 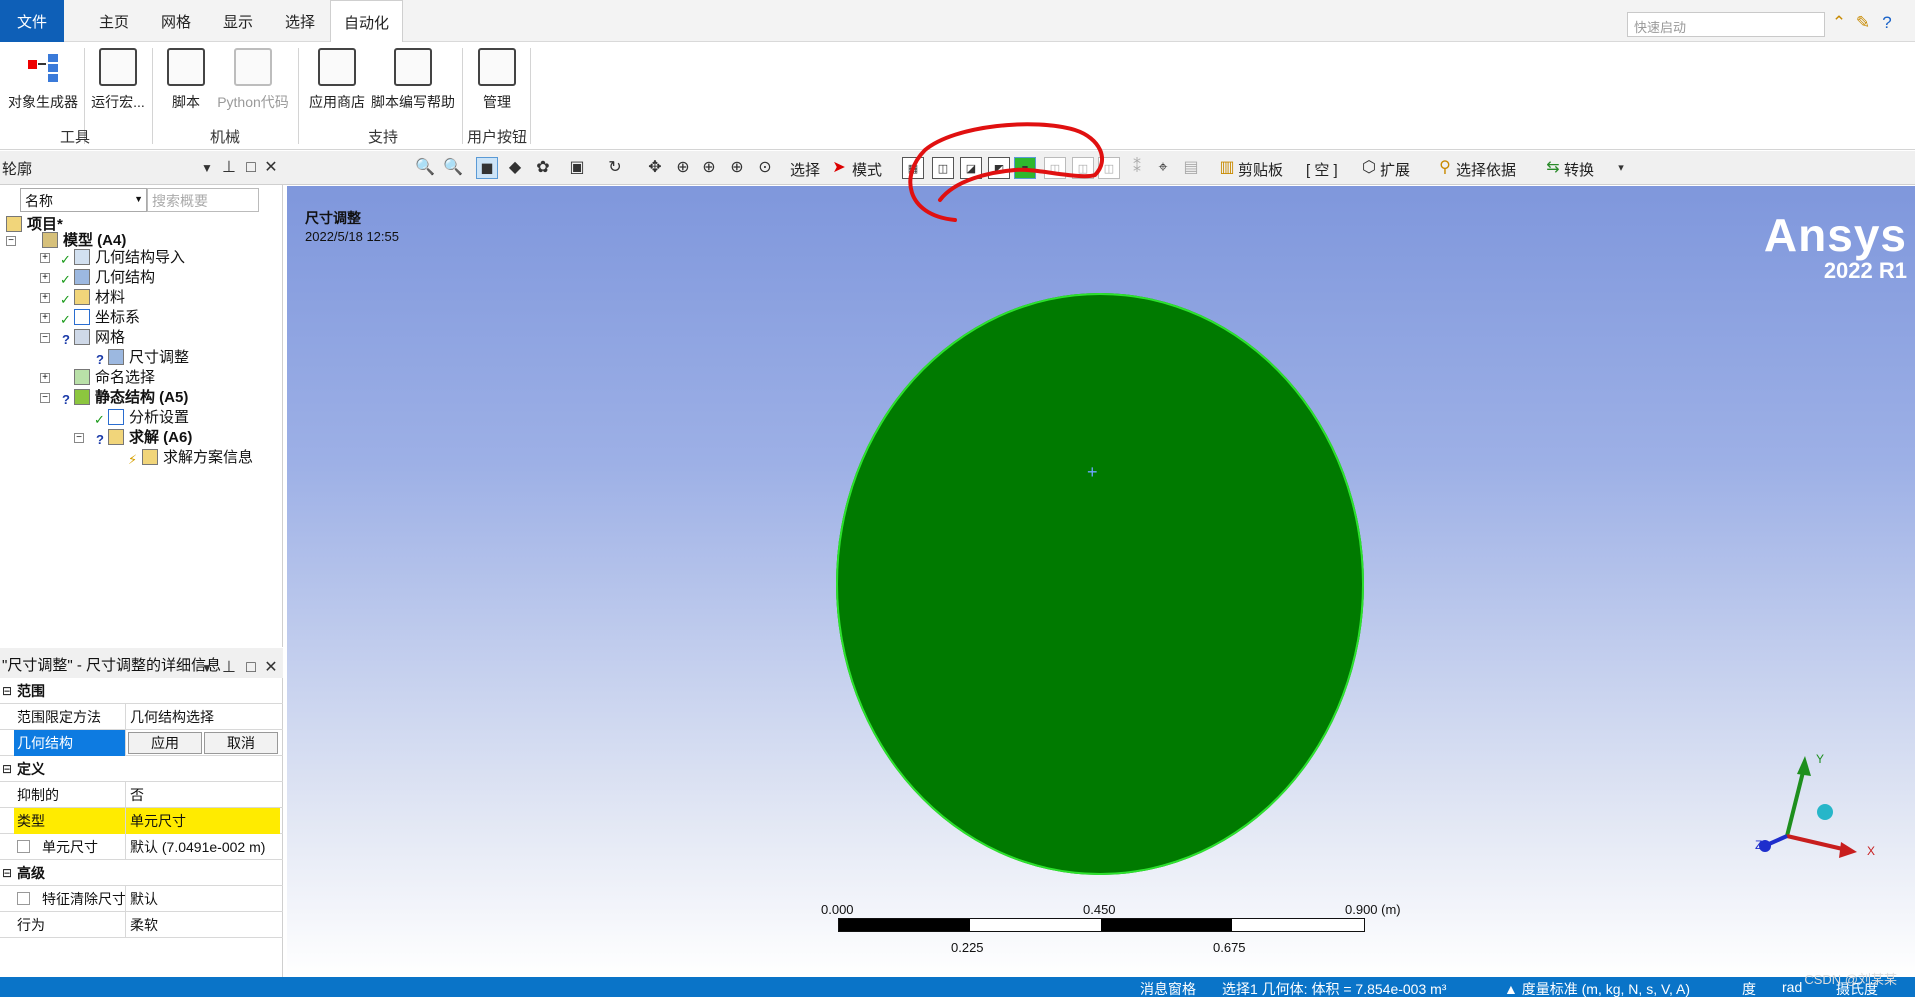 What do you see at coordinates (129, 258) in the screenshot?
I see `tree-item-geometry-import: 几何结构导入` at bounding box center [129, 258].